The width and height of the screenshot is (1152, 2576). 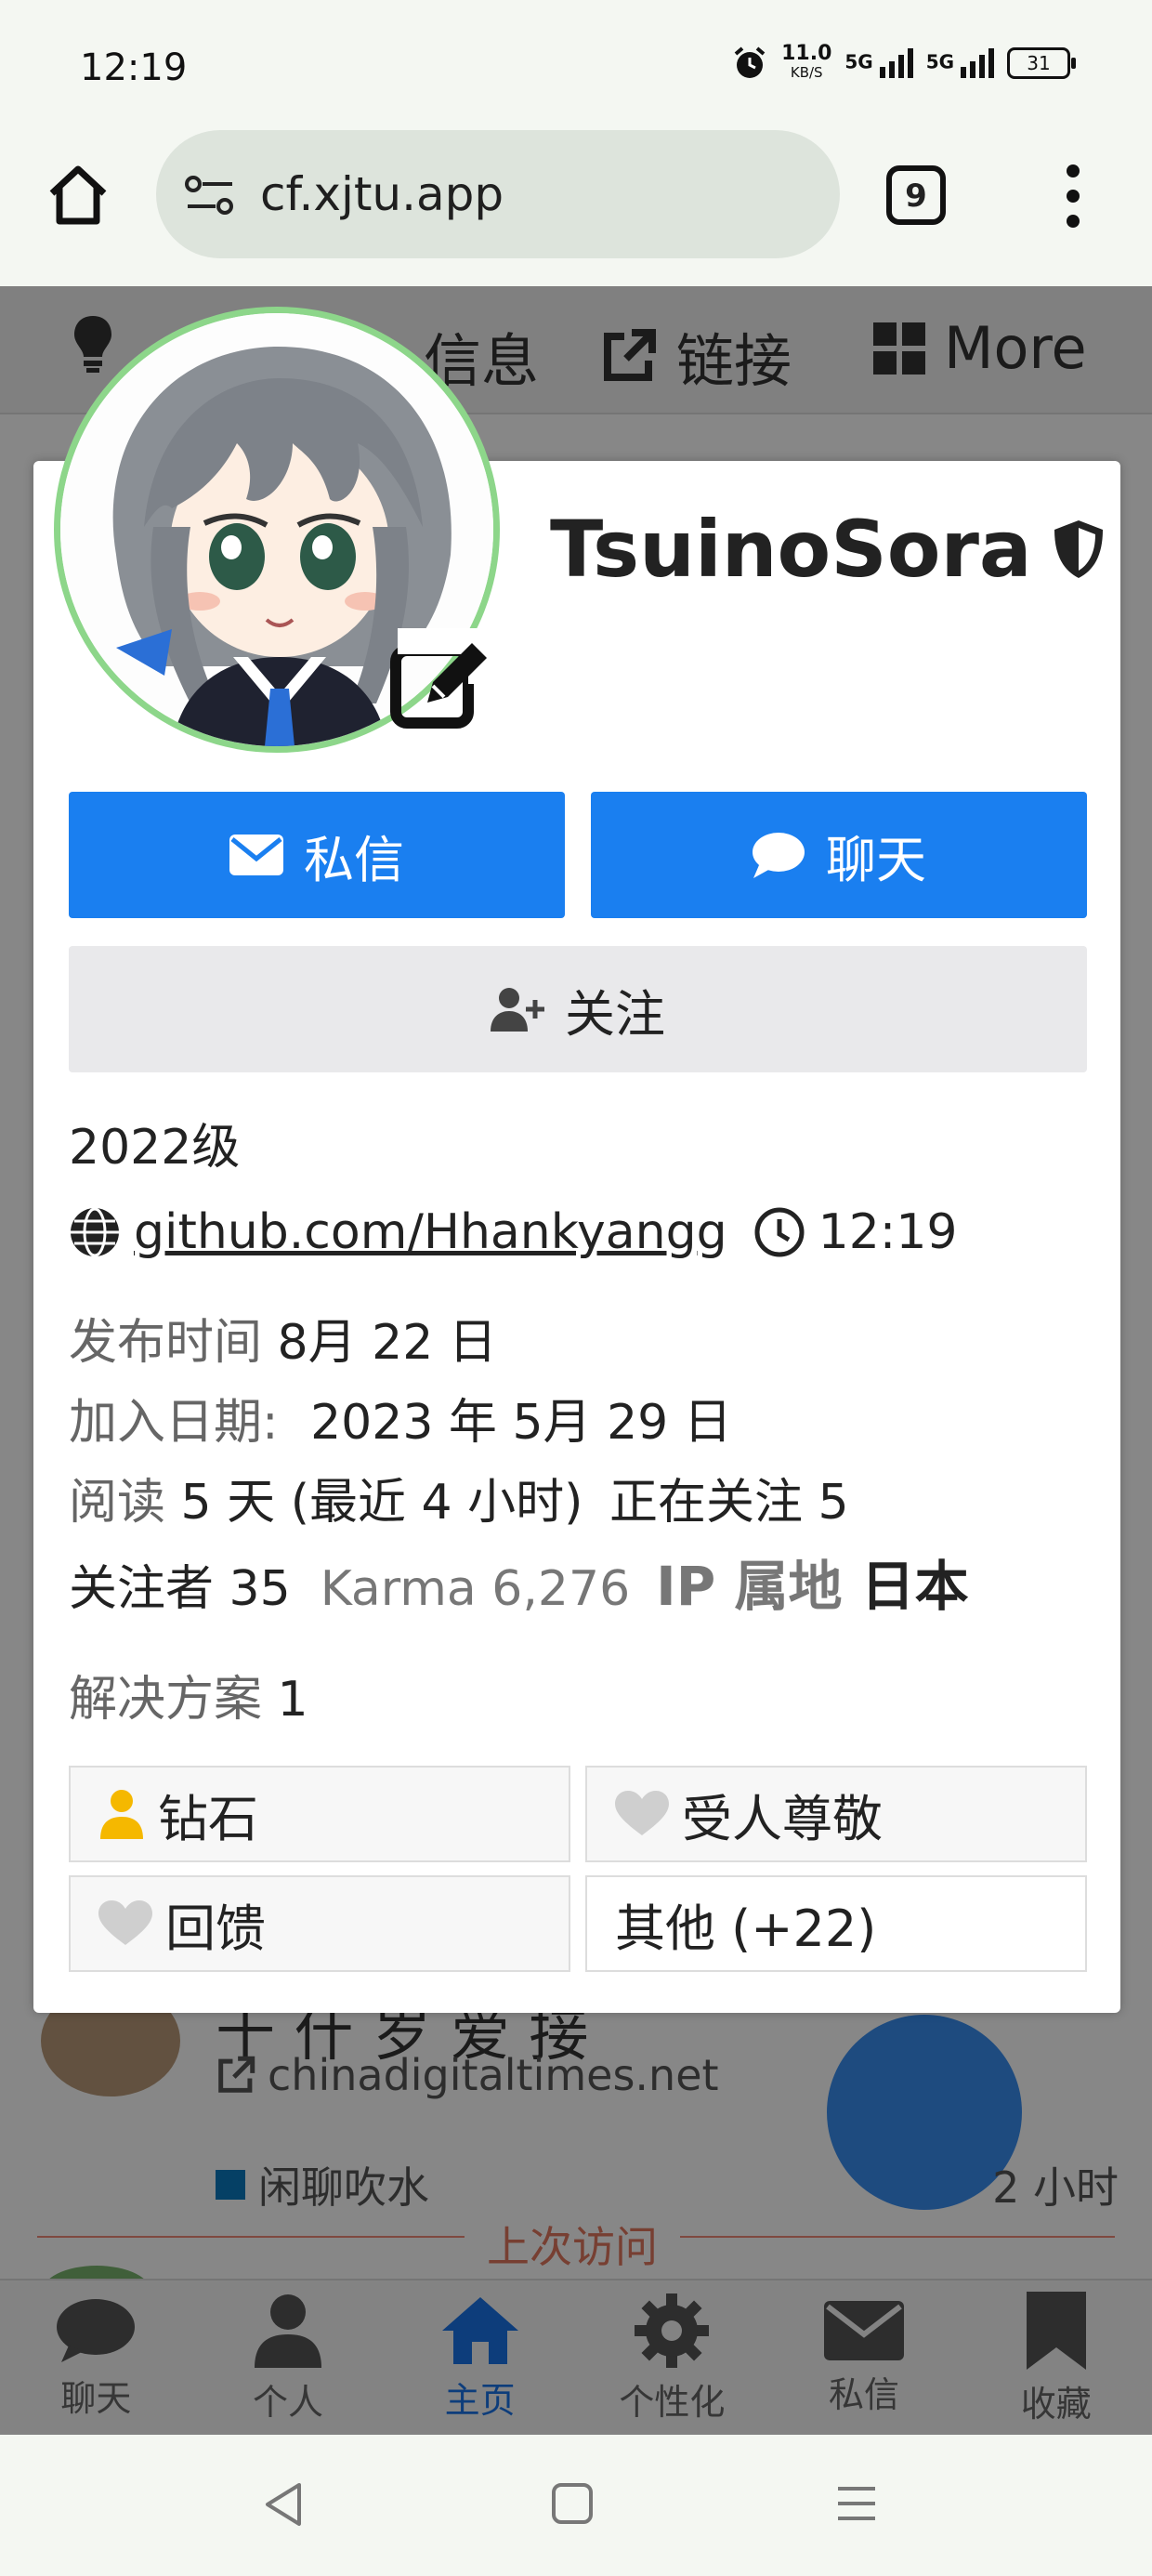 I want to click on followers-row: 关注者 35 Karma 6,276 IP 属地 日本, so click(x=519, y=1582).